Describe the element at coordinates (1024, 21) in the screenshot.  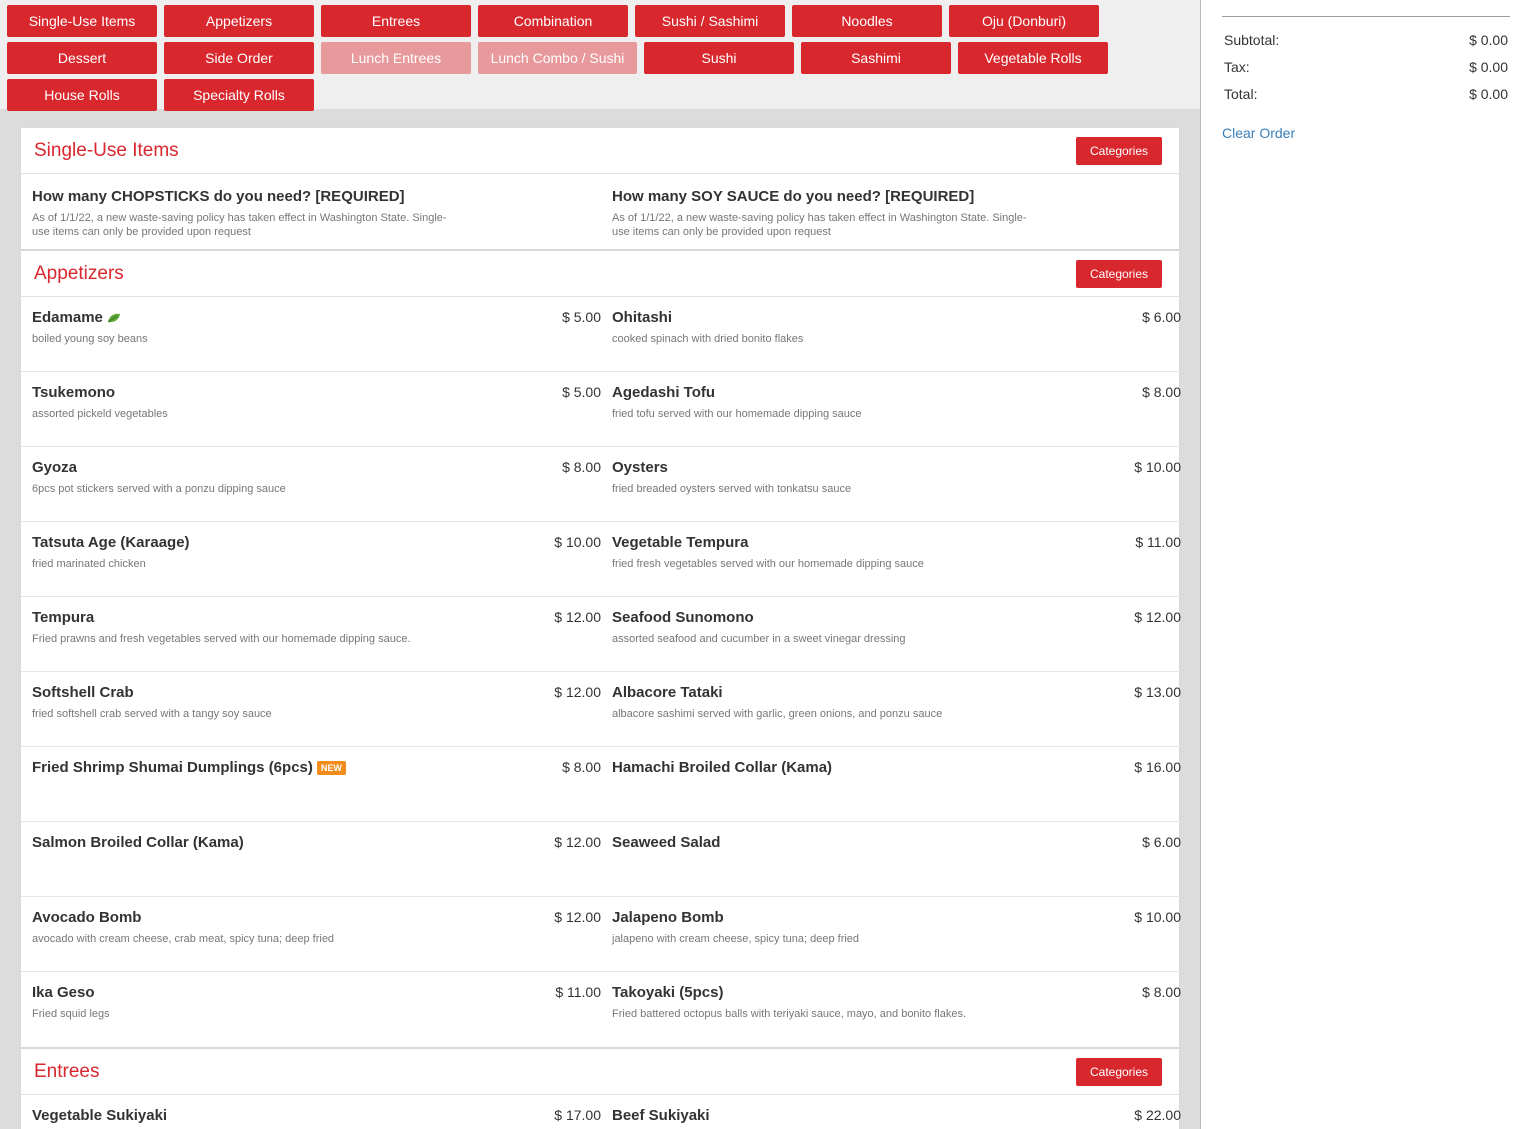
I see `category-button-oju-donburi: Oju (Donburi)` at that location.